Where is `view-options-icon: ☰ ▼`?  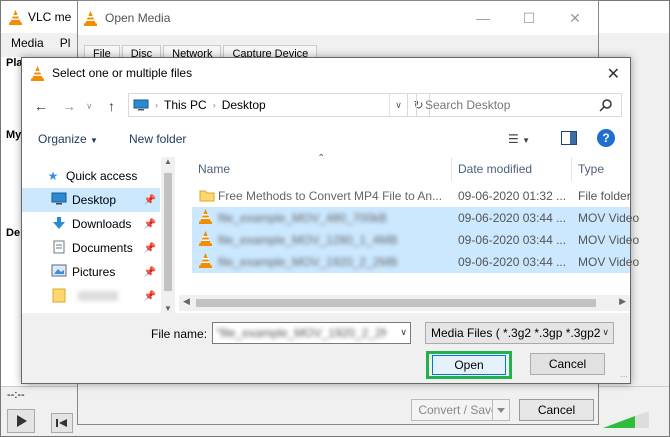 view-options-icon: ☰ ▼ is located at coordinates (519, 139).